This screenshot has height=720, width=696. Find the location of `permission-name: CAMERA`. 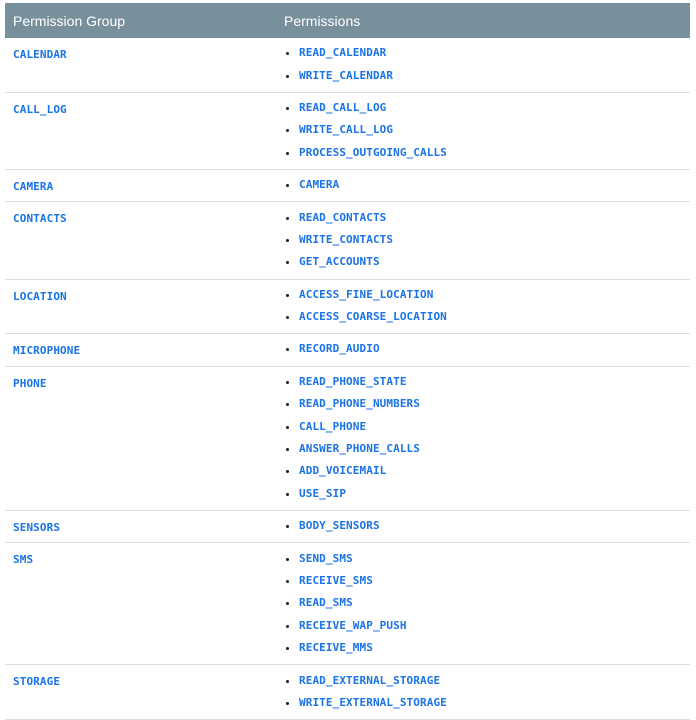

permission-name: CAMERA is located at coordinates (319, 185).